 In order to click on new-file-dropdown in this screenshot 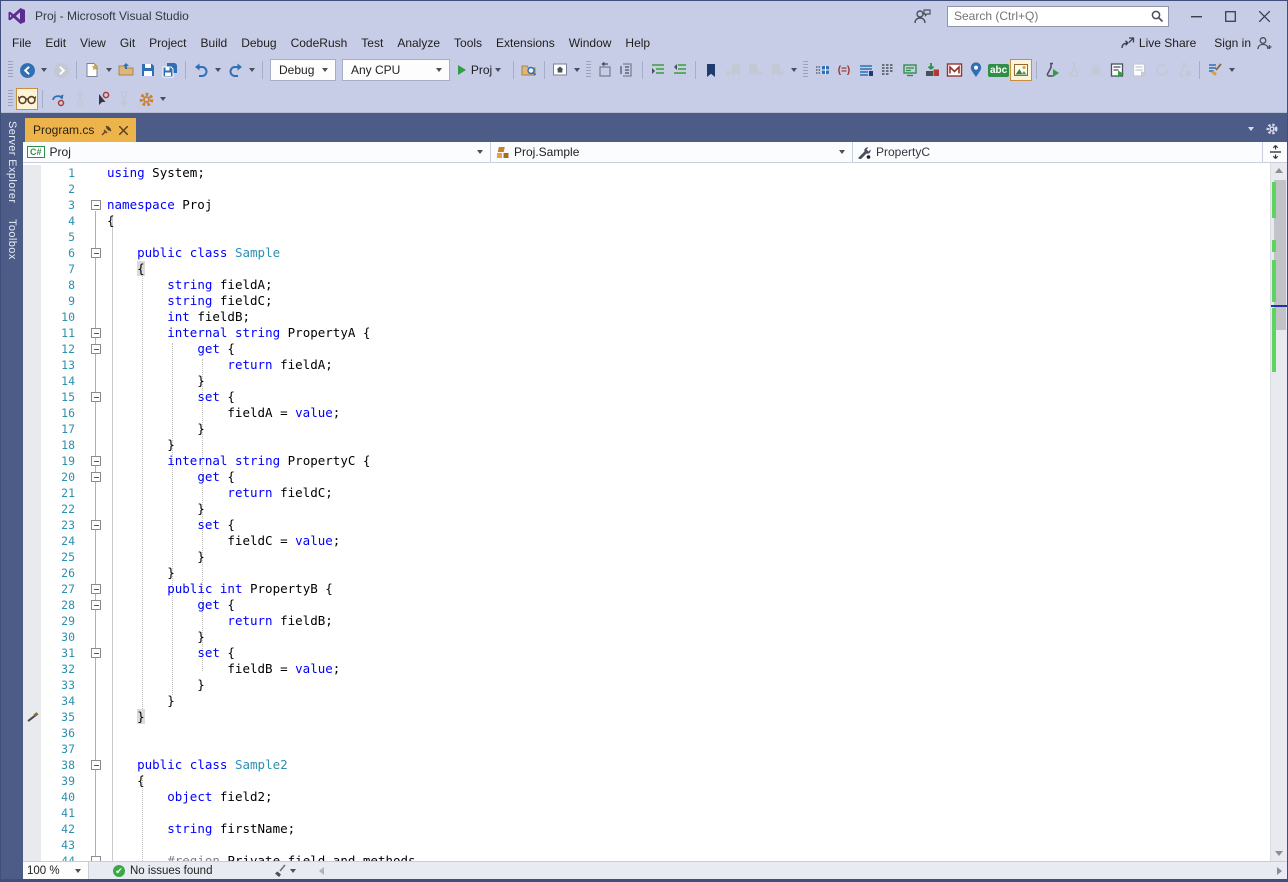, I will do `click(109, 70)`.